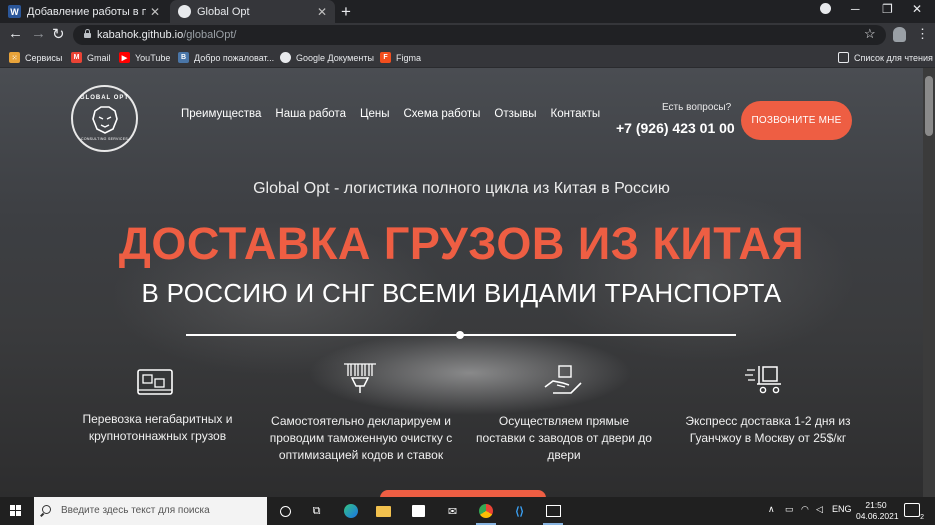  Describe the element at coordinates (316, 511) in the screenshot. I see `task-view-icon: ⧉` at that location.